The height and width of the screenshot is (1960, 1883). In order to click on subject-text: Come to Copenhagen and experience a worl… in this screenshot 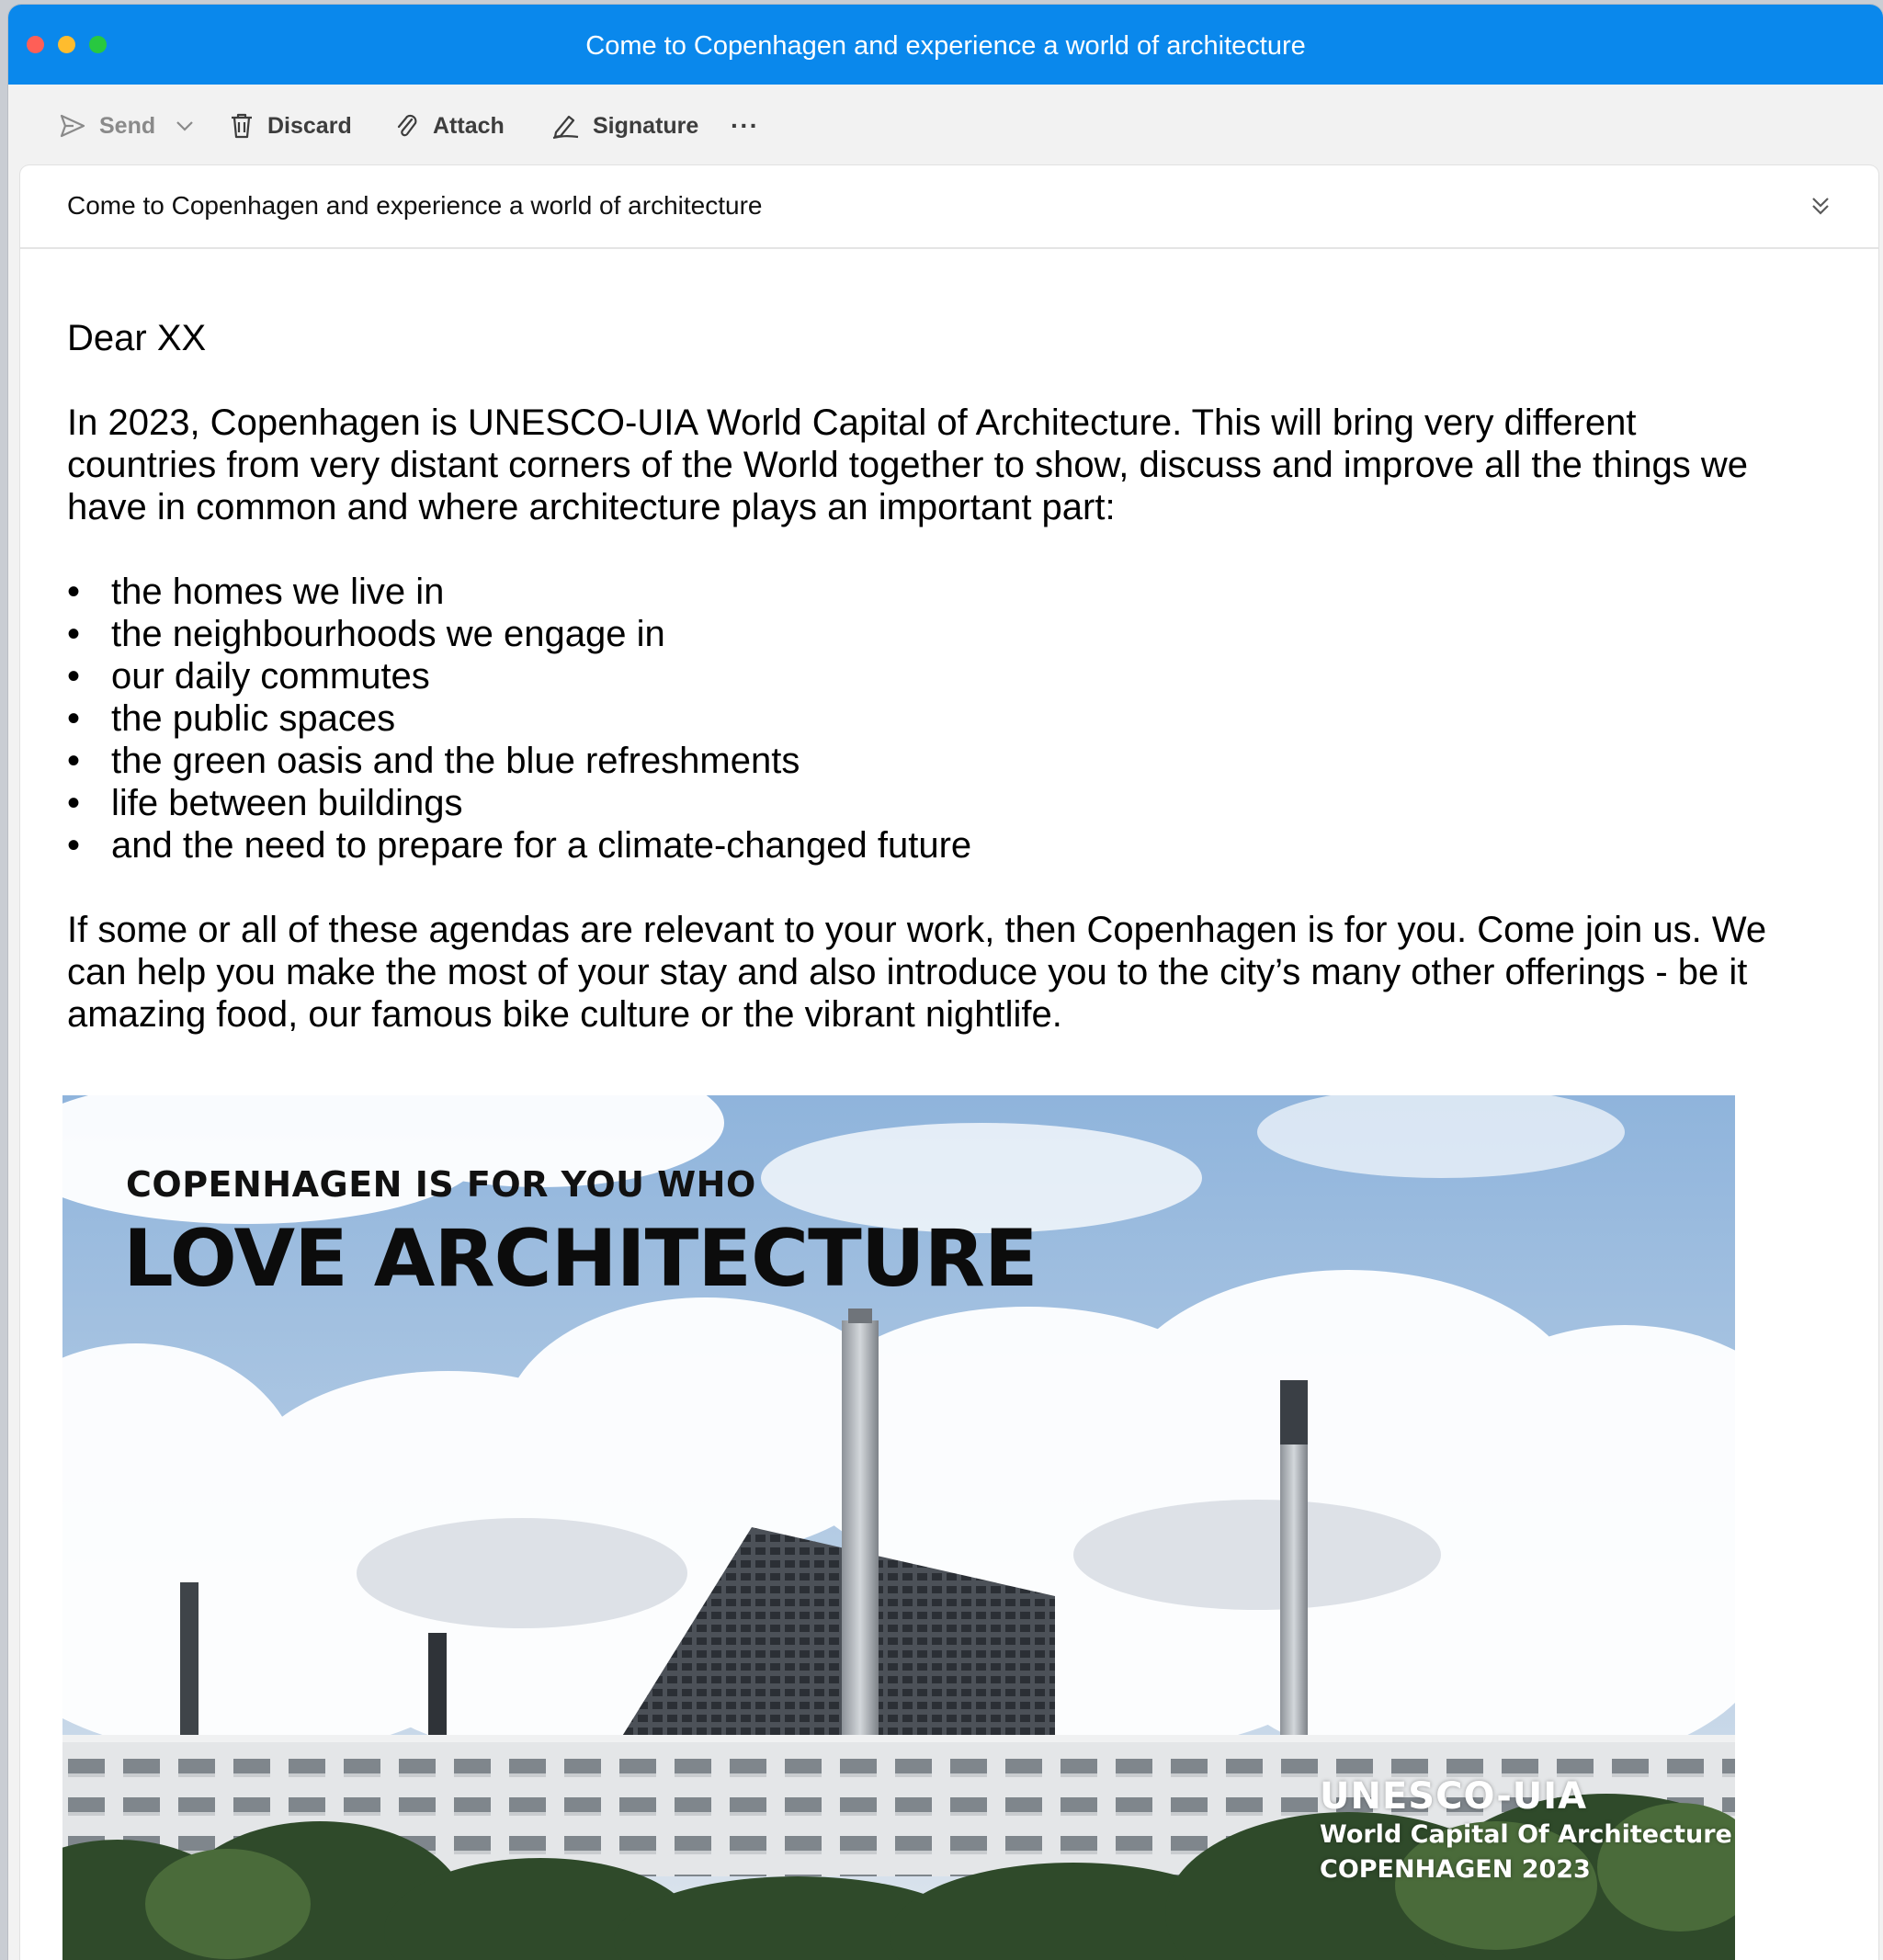, I will do `click(414, 205)`.